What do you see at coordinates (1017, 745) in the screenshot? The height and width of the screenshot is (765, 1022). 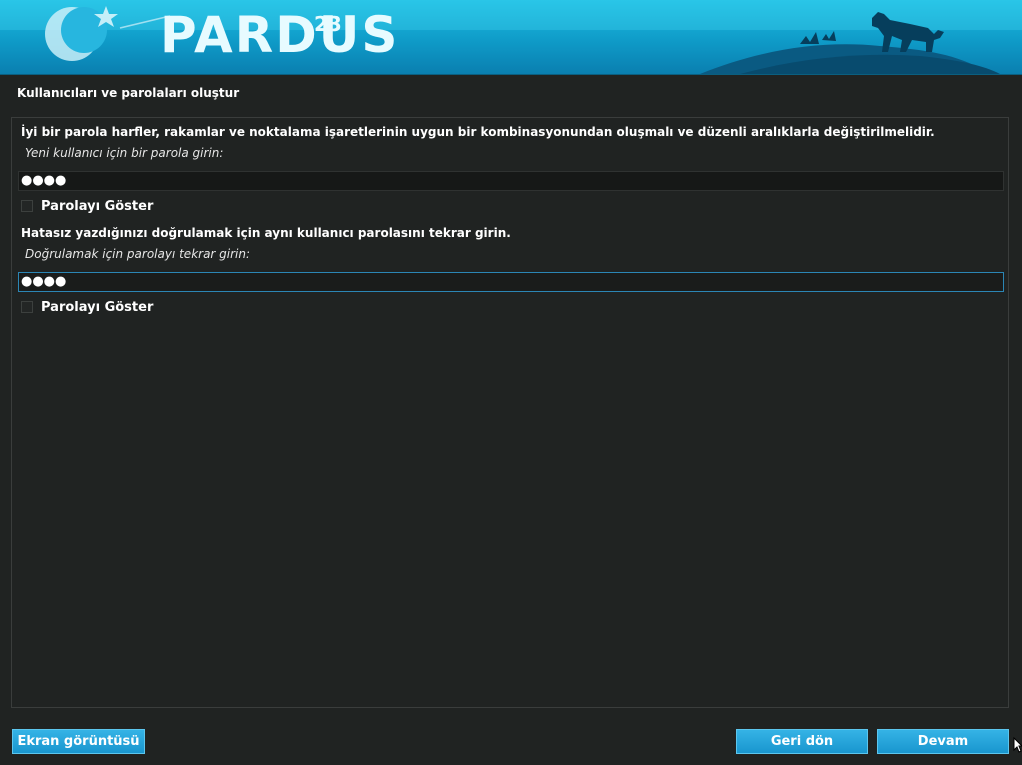 I see `mouse-cursor-icon` at bounding box center [1017, 745].